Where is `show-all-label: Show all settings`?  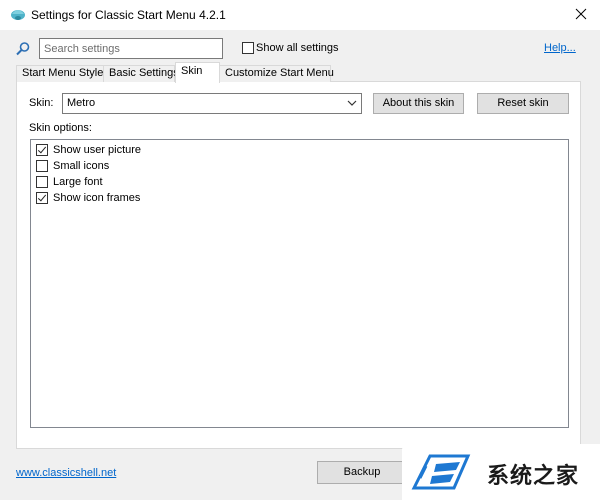
show-all-label: Show all settings is located at coordinates (297, 48).